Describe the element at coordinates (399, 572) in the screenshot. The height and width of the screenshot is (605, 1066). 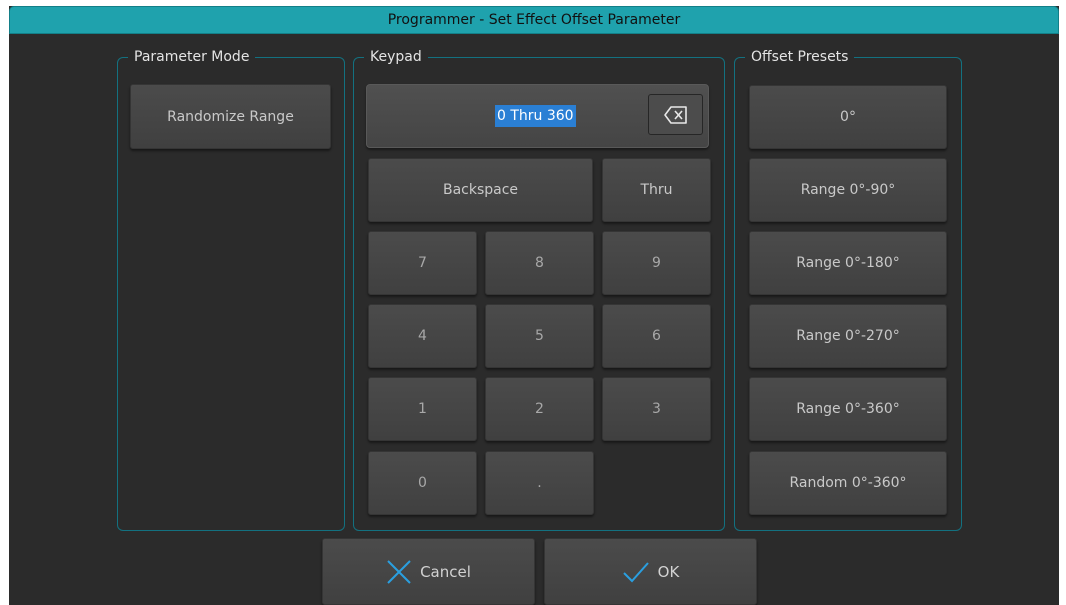
I see `x-icon` at that location.